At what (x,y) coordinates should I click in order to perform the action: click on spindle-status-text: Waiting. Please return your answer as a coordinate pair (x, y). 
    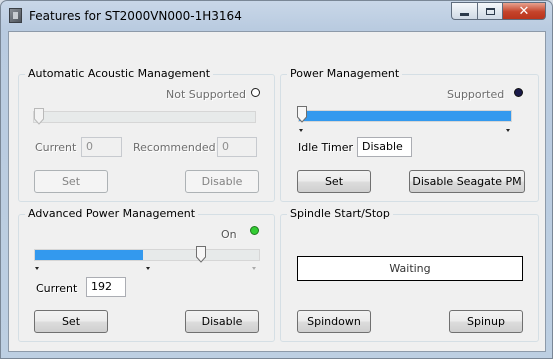
    Looking at the image, I should click on (410, 268).